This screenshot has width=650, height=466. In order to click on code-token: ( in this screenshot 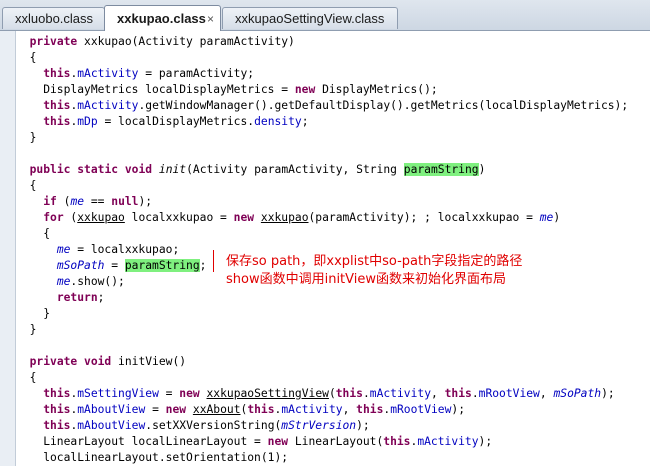, I will do `click(332, 393)`.